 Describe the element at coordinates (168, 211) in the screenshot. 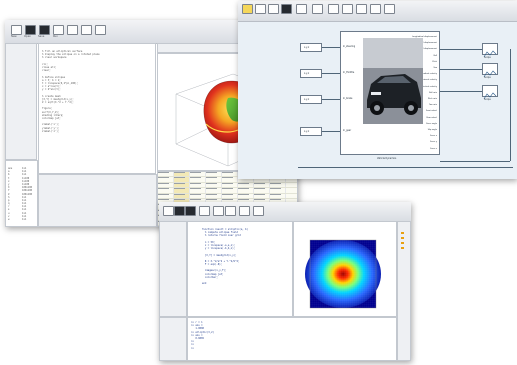

I see `ide2-new-button` at that location.